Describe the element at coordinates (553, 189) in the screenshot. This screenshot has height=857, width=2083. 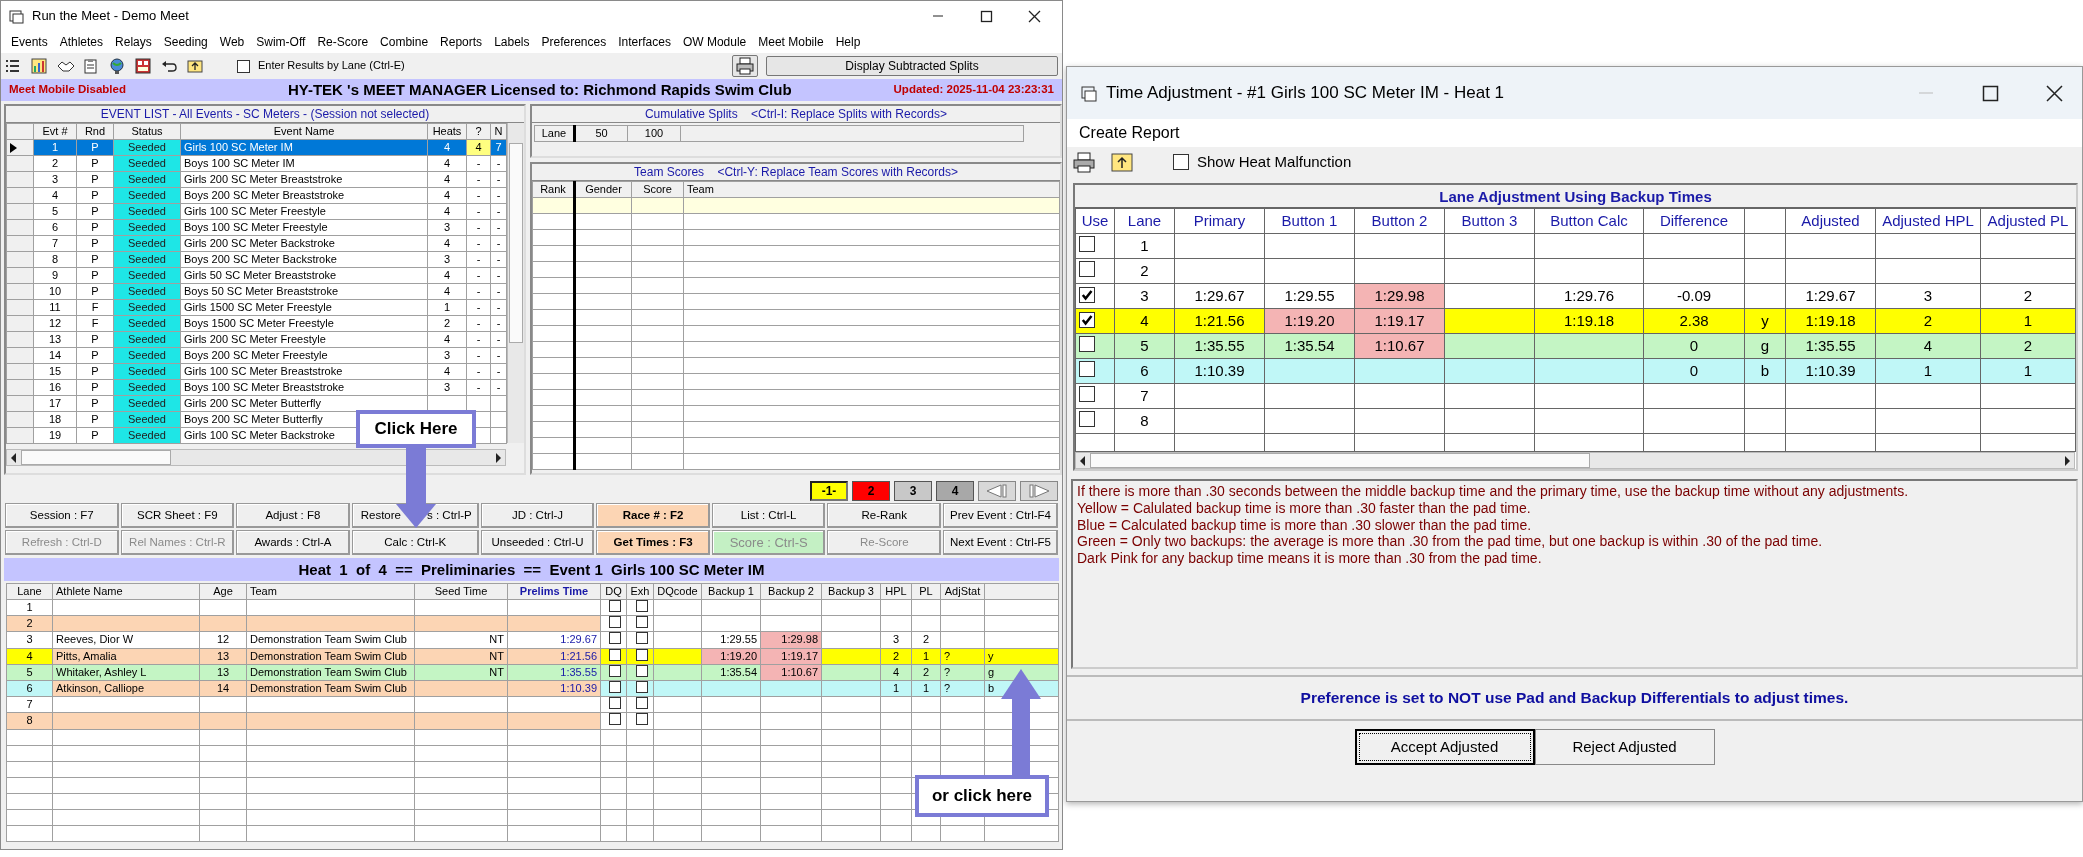
I see `column-header: Rank` at that location.